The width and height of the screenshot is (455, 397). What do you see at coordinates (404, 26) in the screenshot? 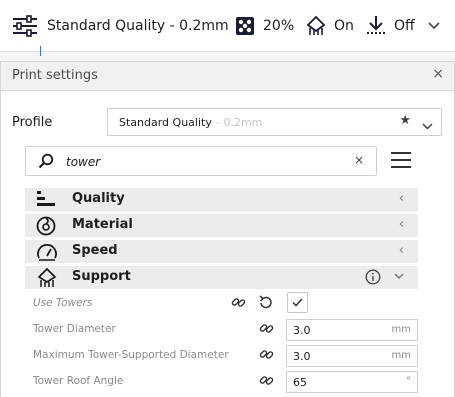
I see `adhesion-value: Off` at bounding box center [404, 26].